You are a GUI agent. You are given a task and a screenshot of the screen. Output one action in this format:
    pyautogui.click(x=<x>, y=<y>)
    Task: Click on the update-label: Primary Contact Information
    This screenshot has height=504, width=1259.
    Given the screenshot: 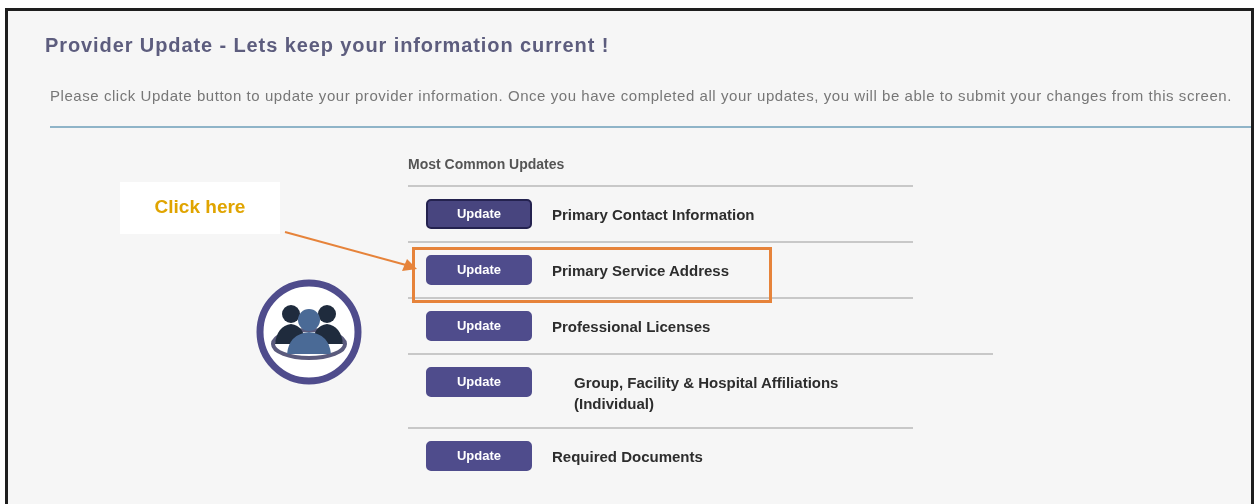 What is the action you would take?
    pyautogui.click(x=653, y=214)
    